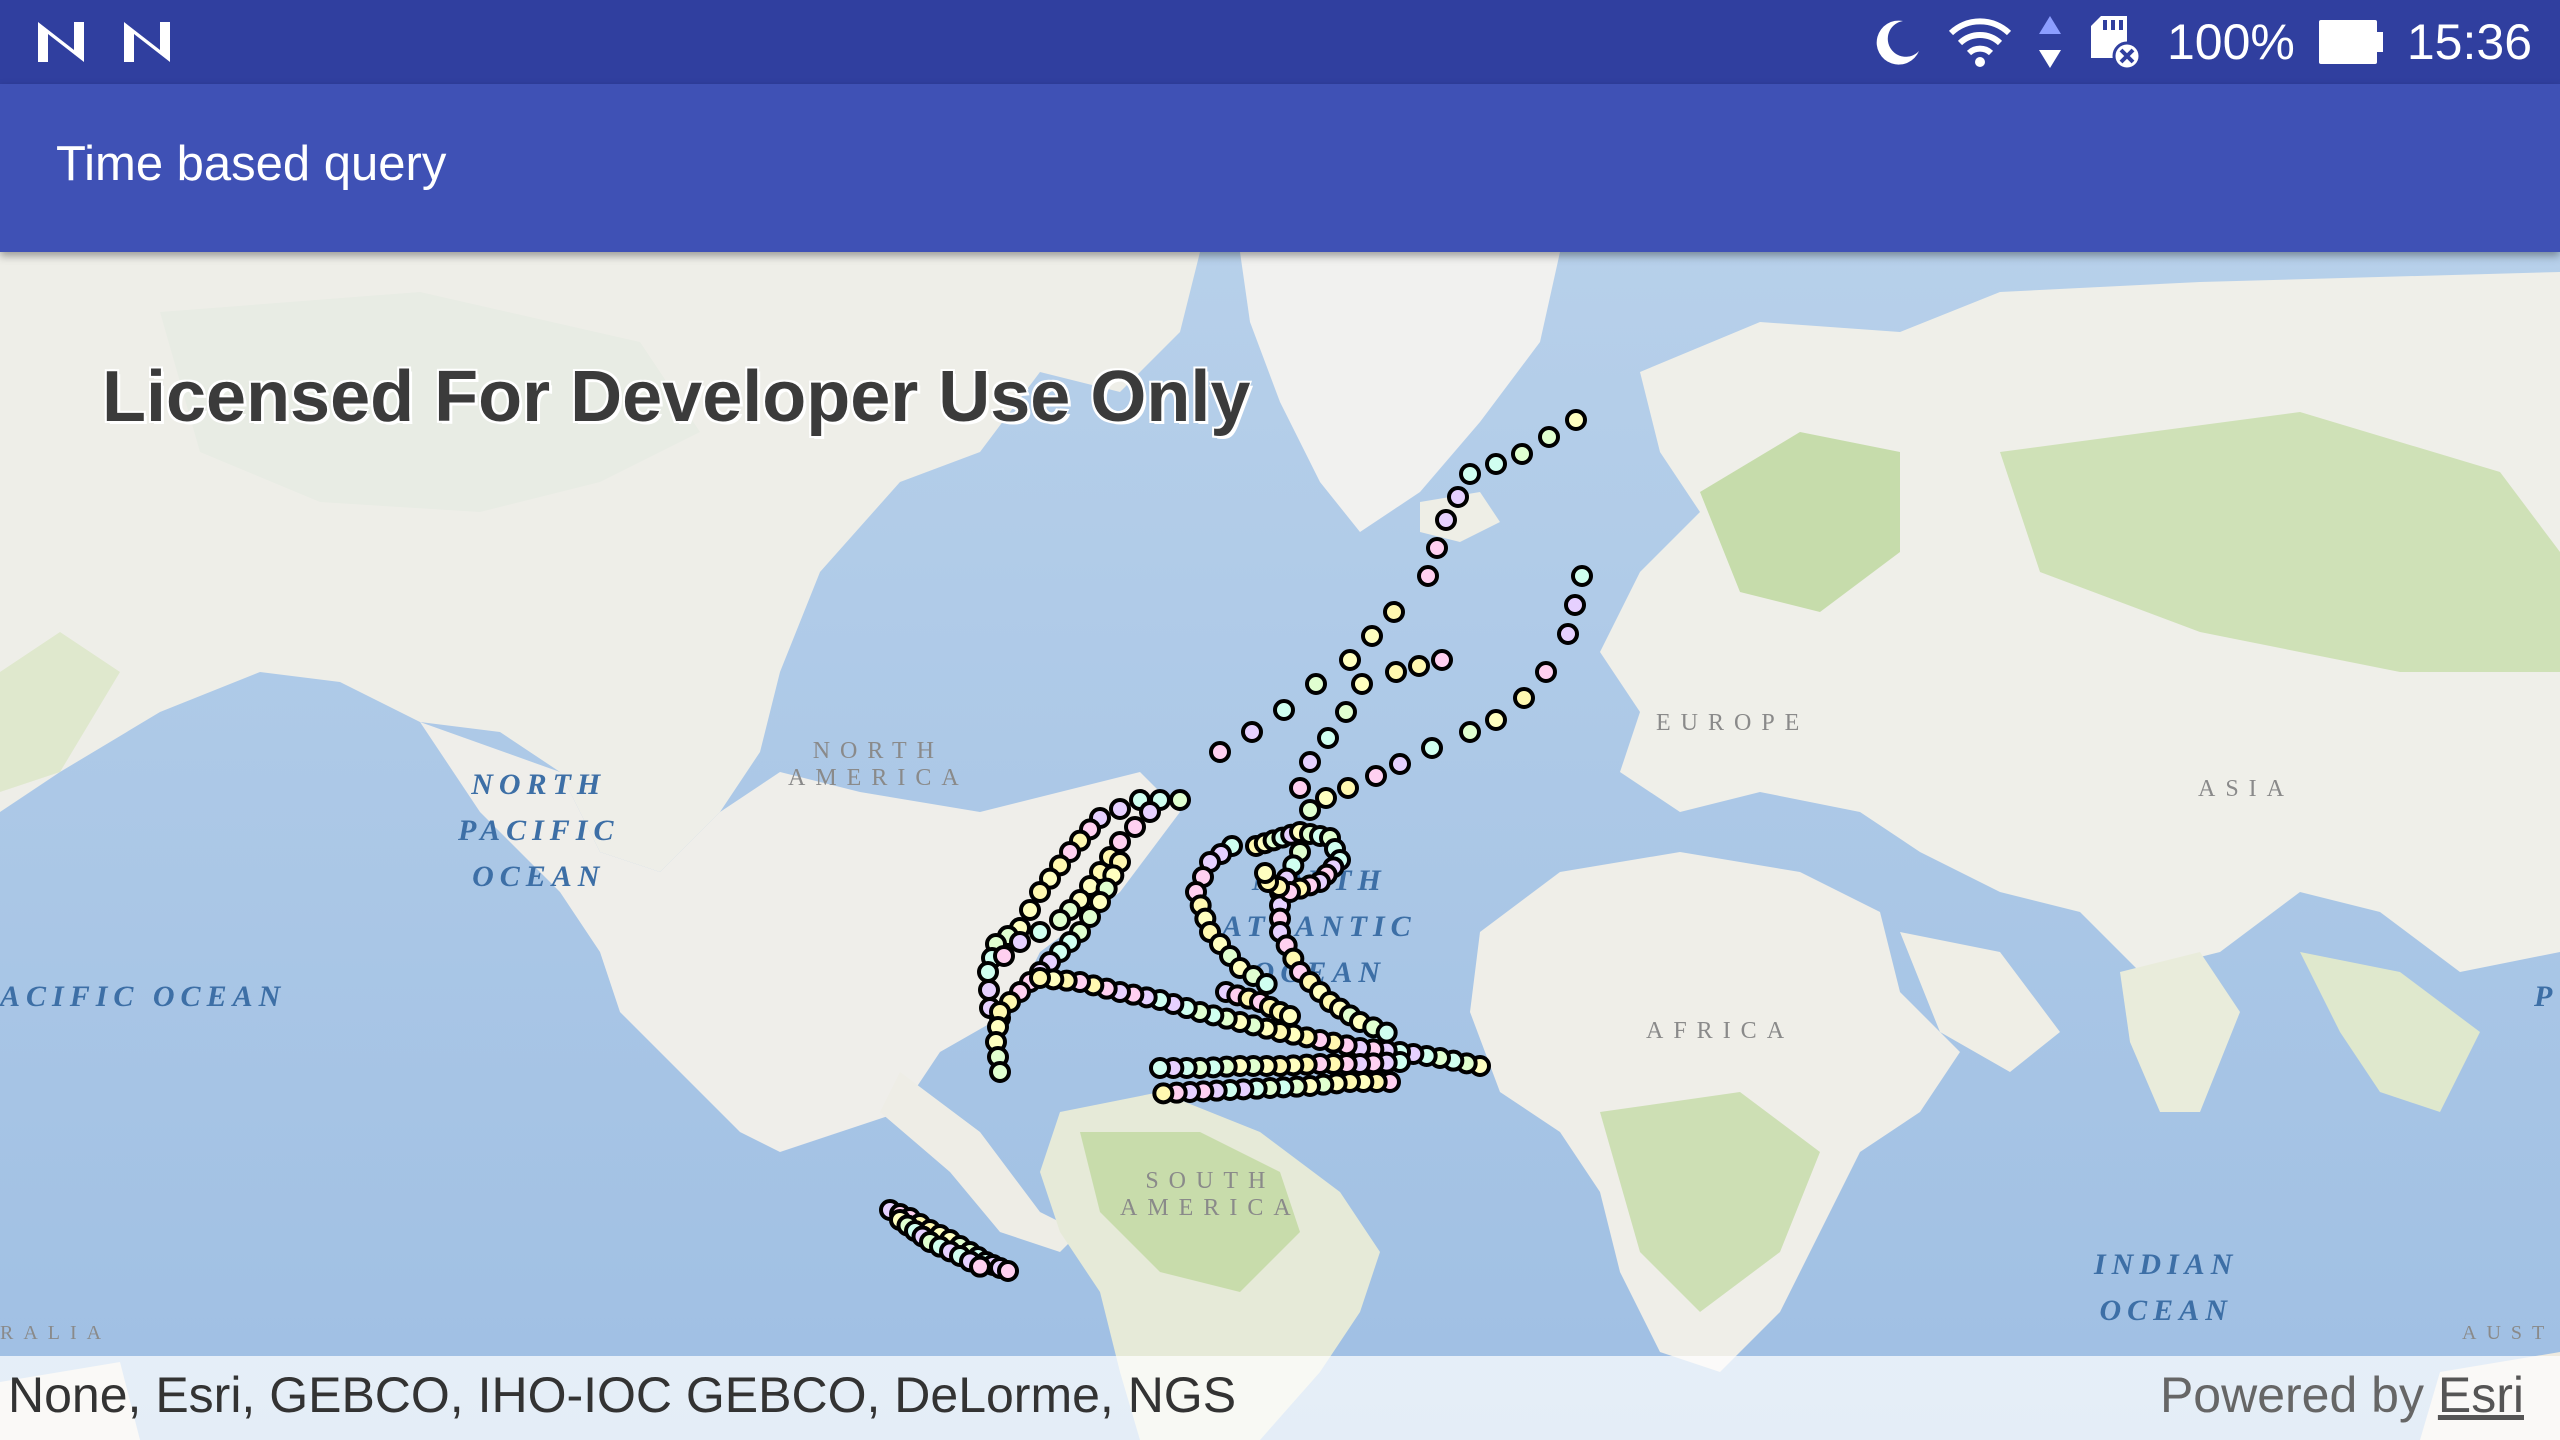 The image size is (2560, 1440). I want to click on app-title: Time based query, so click(251, 164).